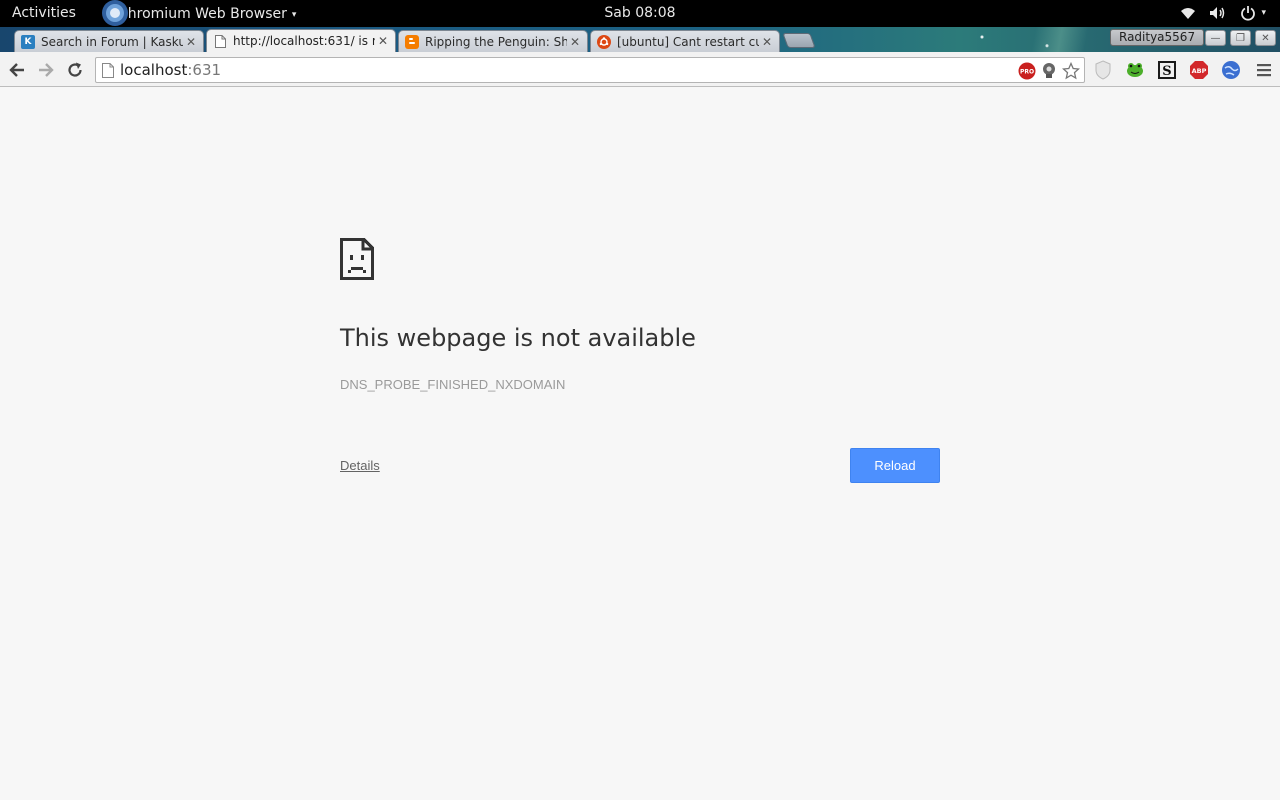 Image resolution: width=1280 pixels, height=800 pixels. What do you see at coordinates (604, 41) in the screenshot?
I see `ubuntu-icon` at bounding box center [604, 41].